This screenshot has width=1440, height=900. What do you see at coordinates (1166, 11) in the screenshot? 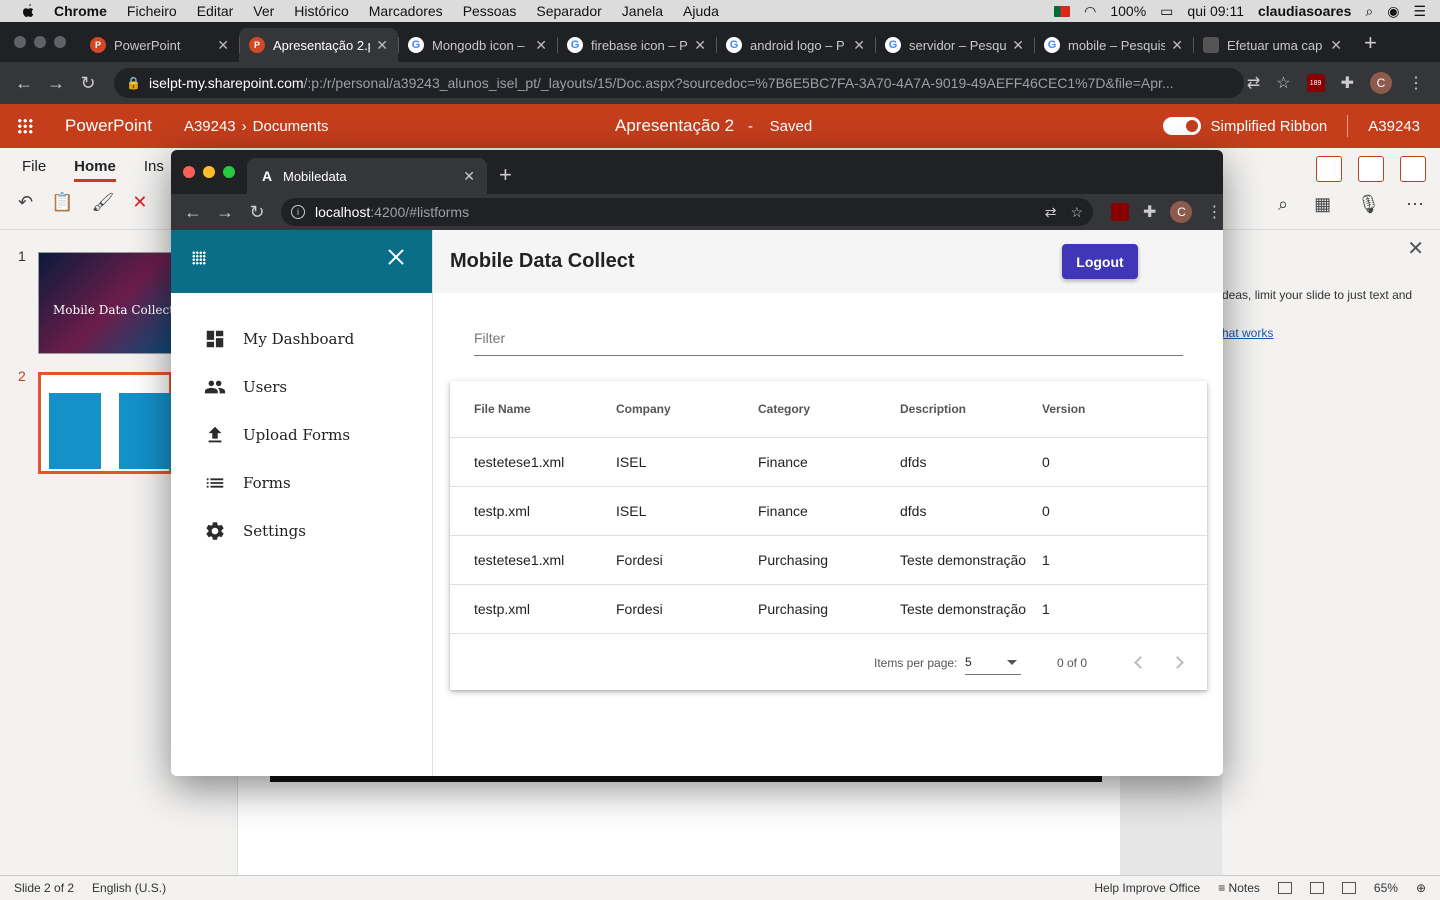
I see `battery-icon: ▭` at bounding box center [1166, 11].